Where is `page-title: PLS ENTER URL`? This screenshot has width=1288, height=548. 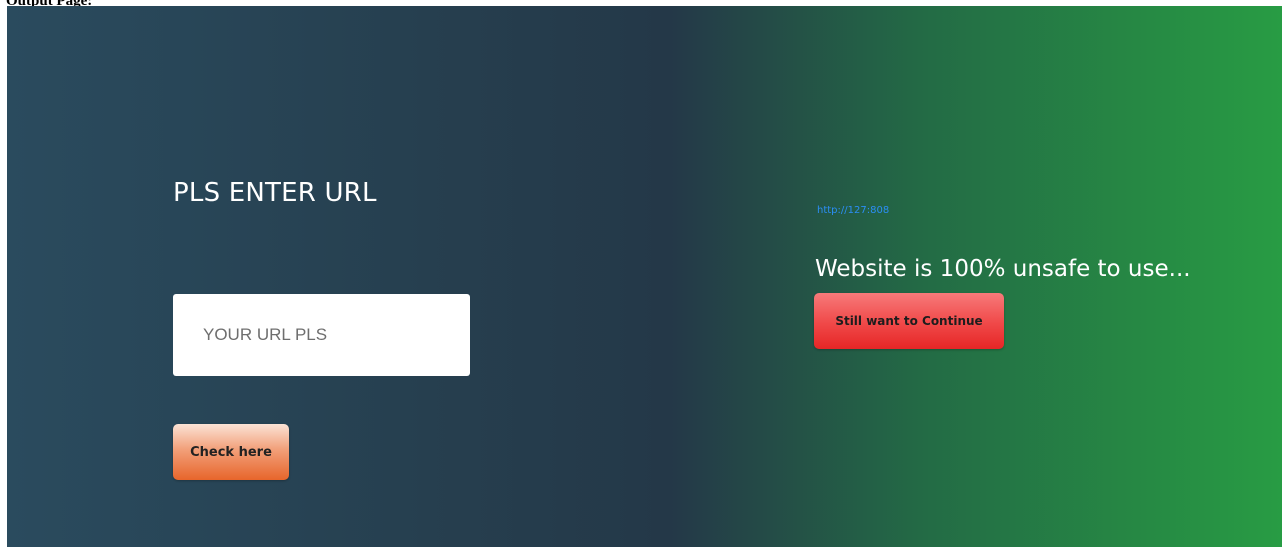
page-title: PLS ENTER URL is located at coordinates (275, 193).